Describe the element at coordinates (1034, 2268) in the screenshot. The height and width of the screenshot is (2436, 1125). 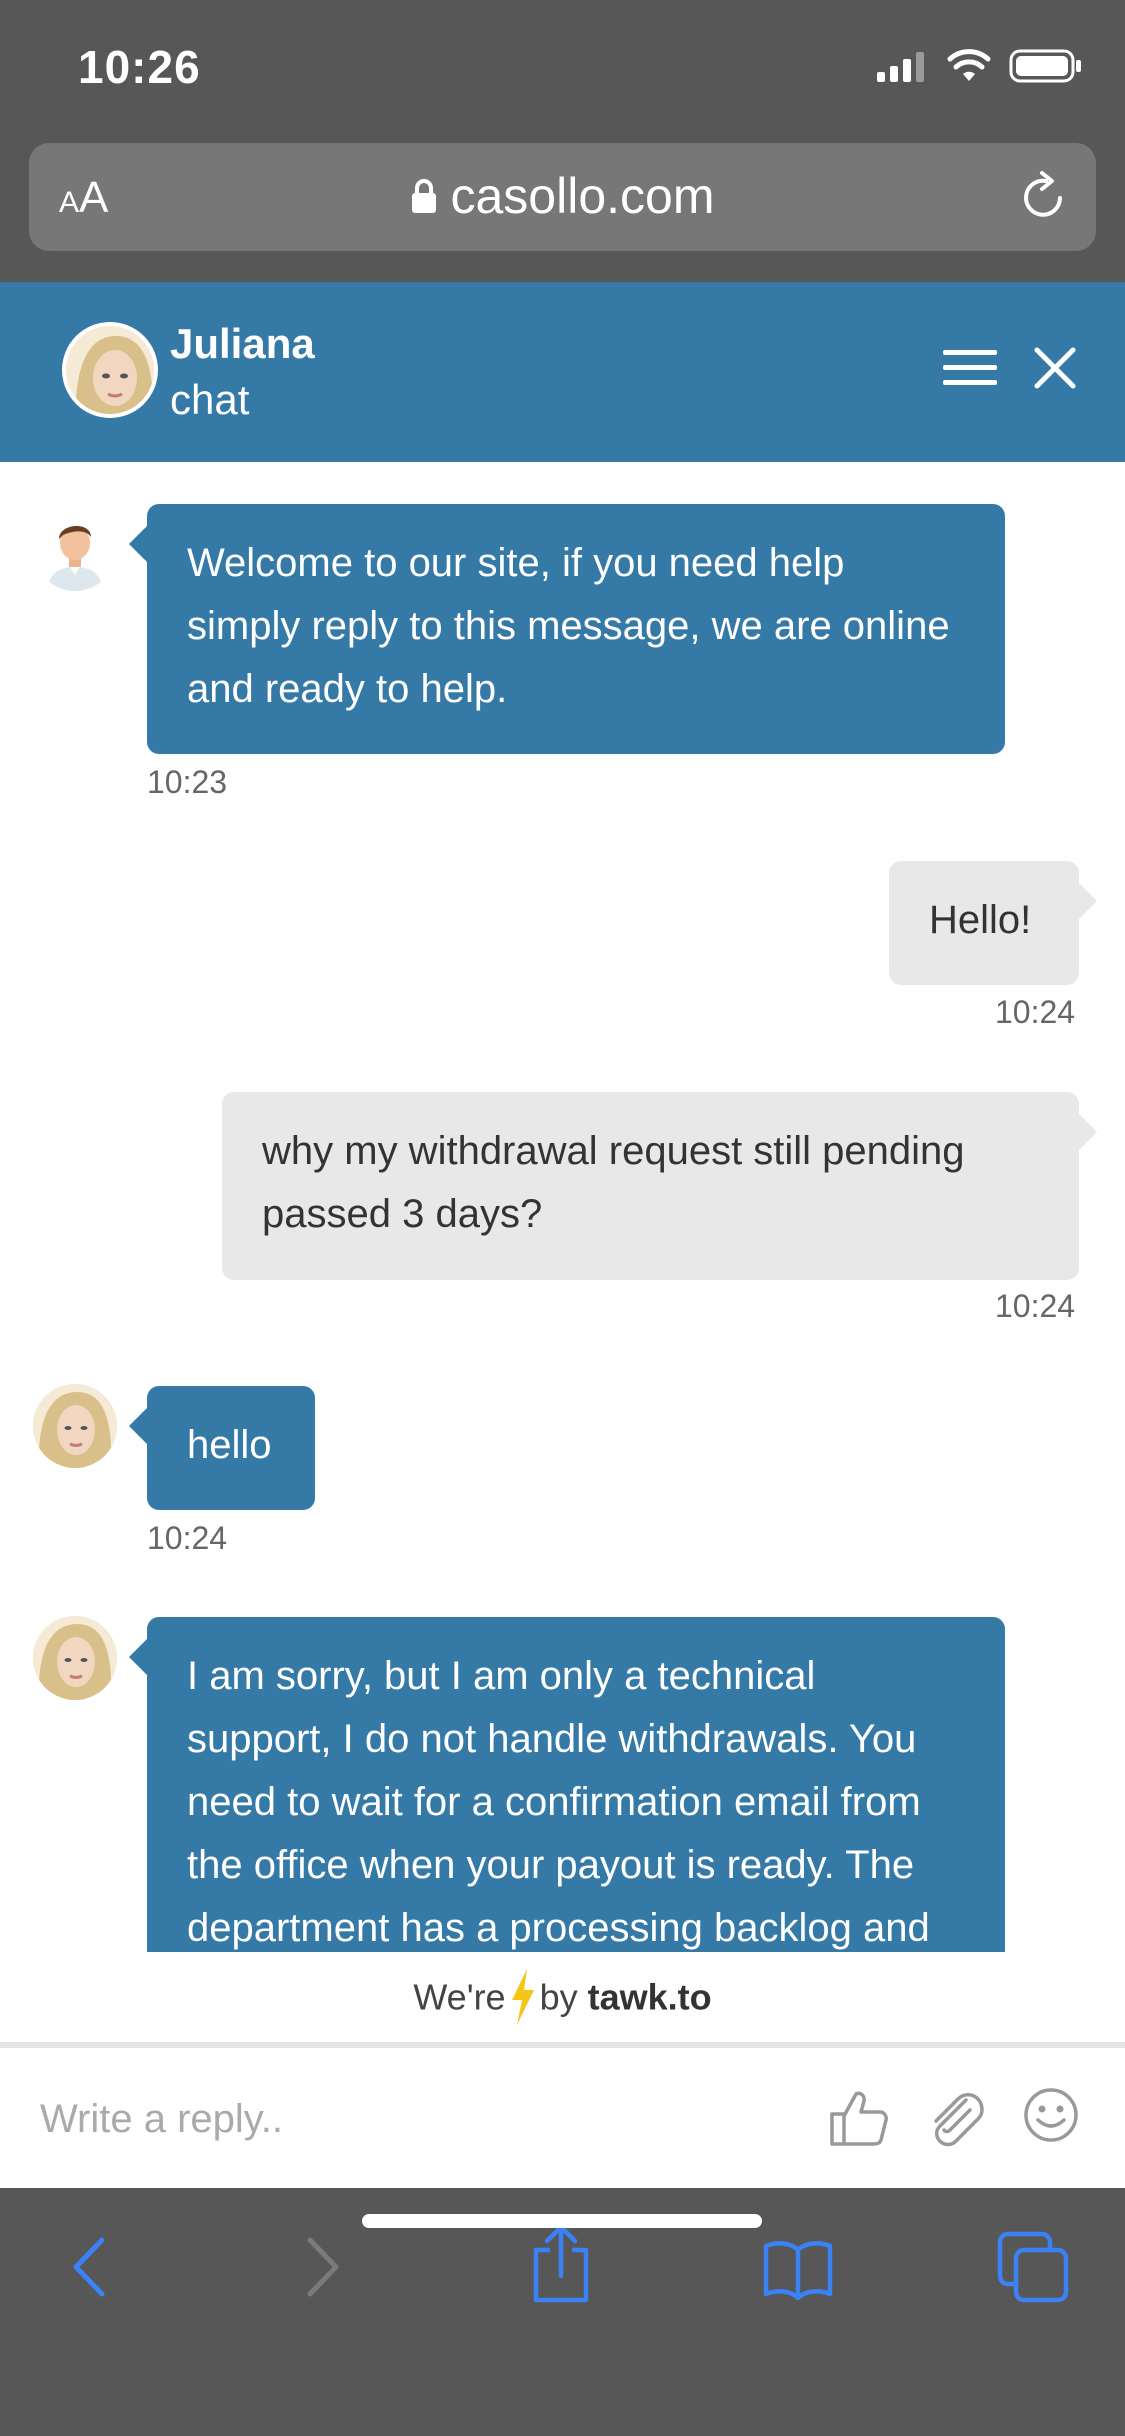
I see `tabs-icon` at that location.